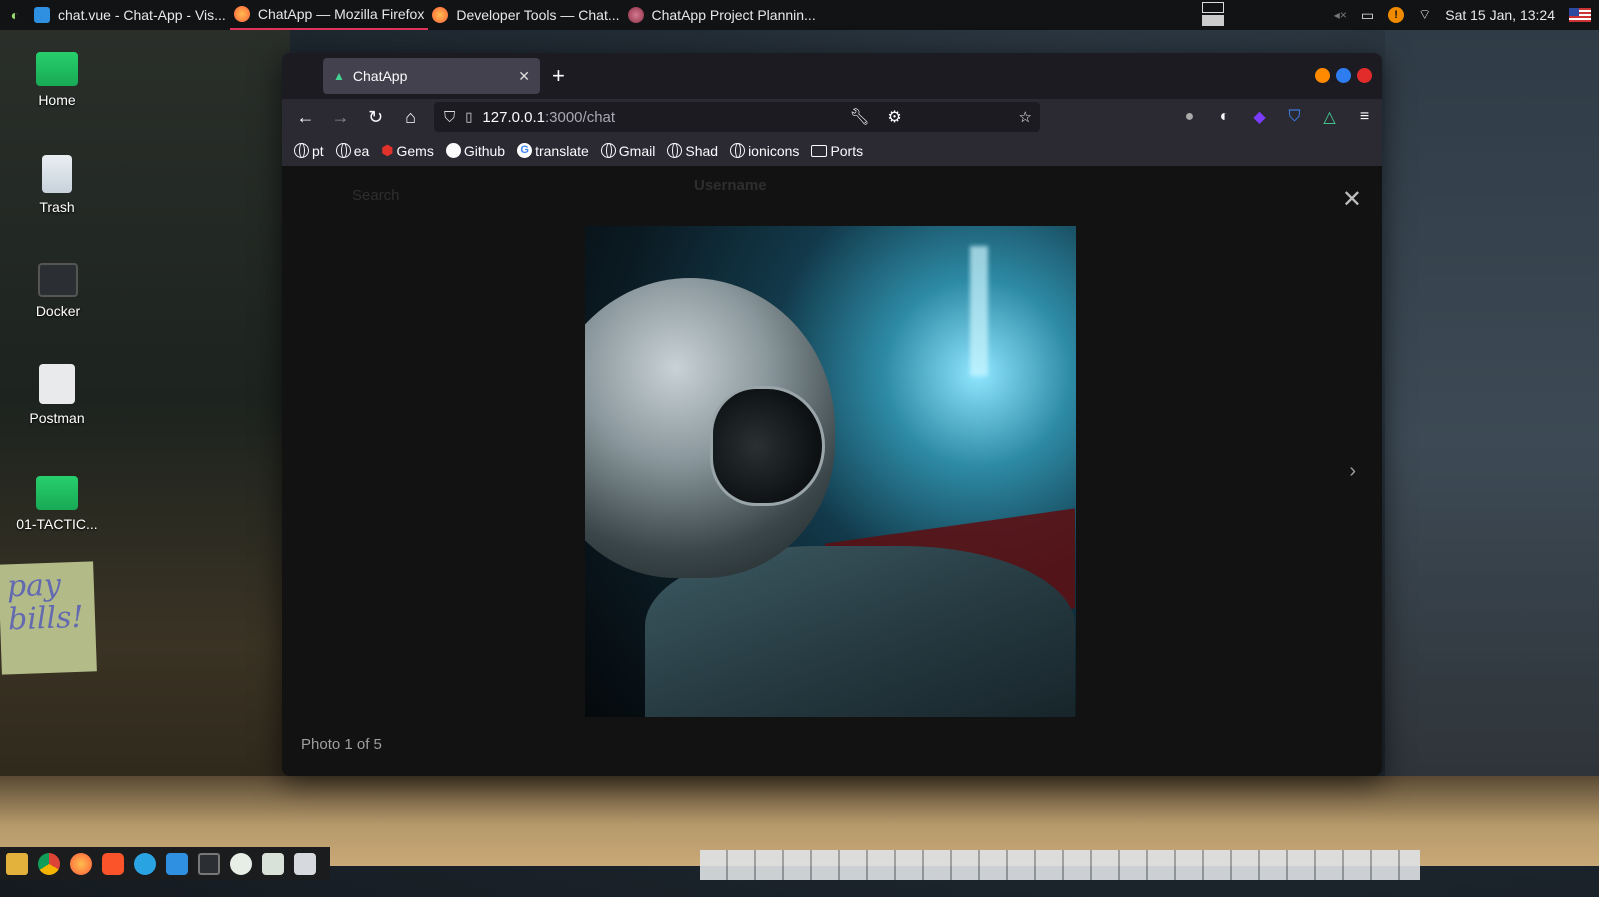 The height and width of the screenshot is (897, 1599). What do you see at coordinates (1500, 15) in the screenshot?
I see `clock: Sat 15 Jan, 13:24` at bounding box center [1500, 15].